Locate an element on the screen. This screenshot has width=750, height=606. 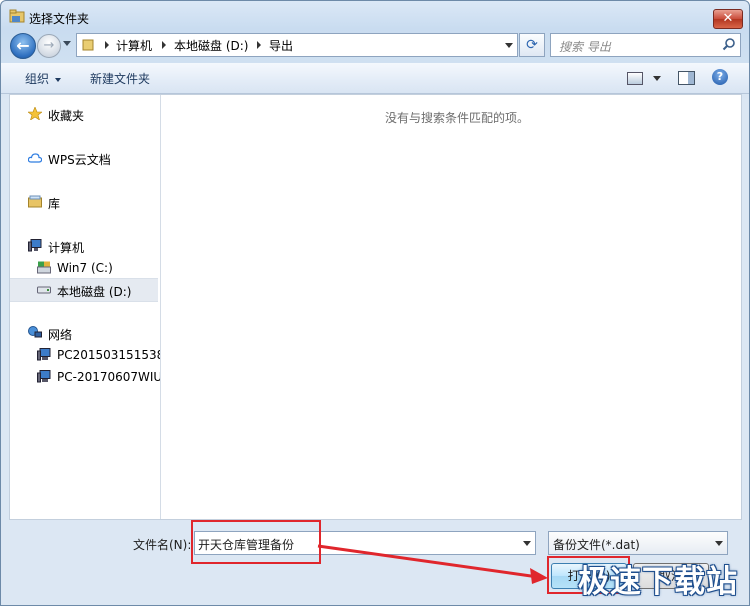
sidebar-item-favorites: 收藏夹 is located at coordinates (84, 114).